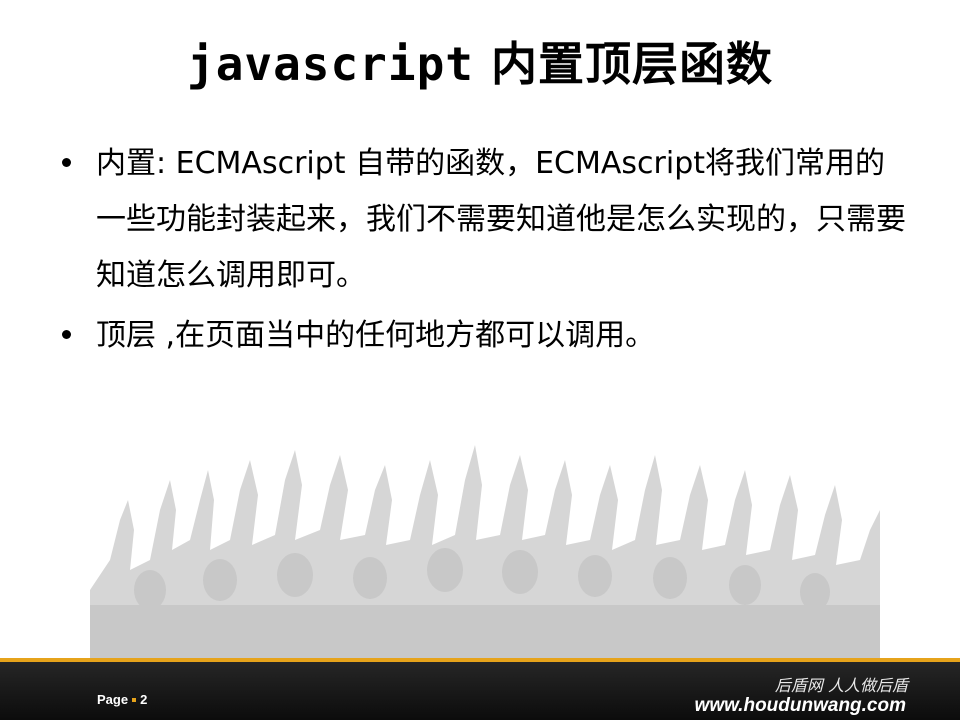 Image resolution: width=960 pixels, height=720 pixels. I want to click on page-number: 2, so click(144, 699).